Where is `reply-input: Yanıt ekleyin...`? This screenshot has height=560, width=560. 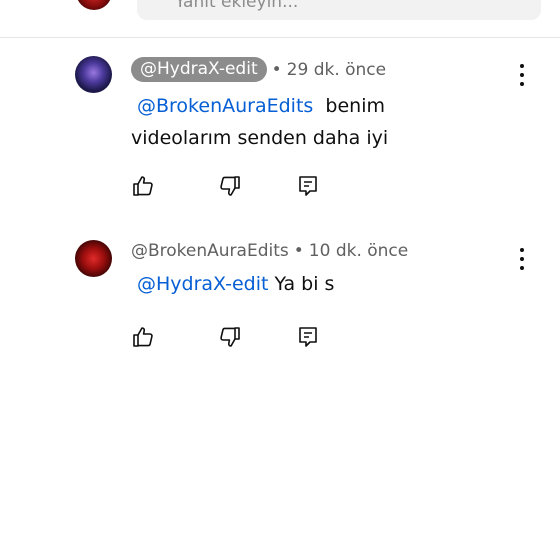
reply-input: Yanıt ekleyin... is located at coordinates (339, 10).